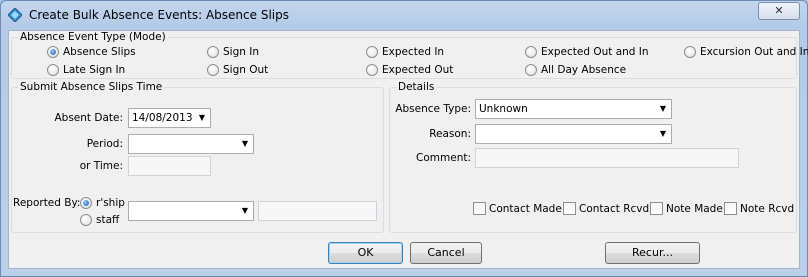  What do you see at coordinates (413, 52) in the screenshot?
I see `mode-option-label: Expected In` at bounding box center [413, 52].